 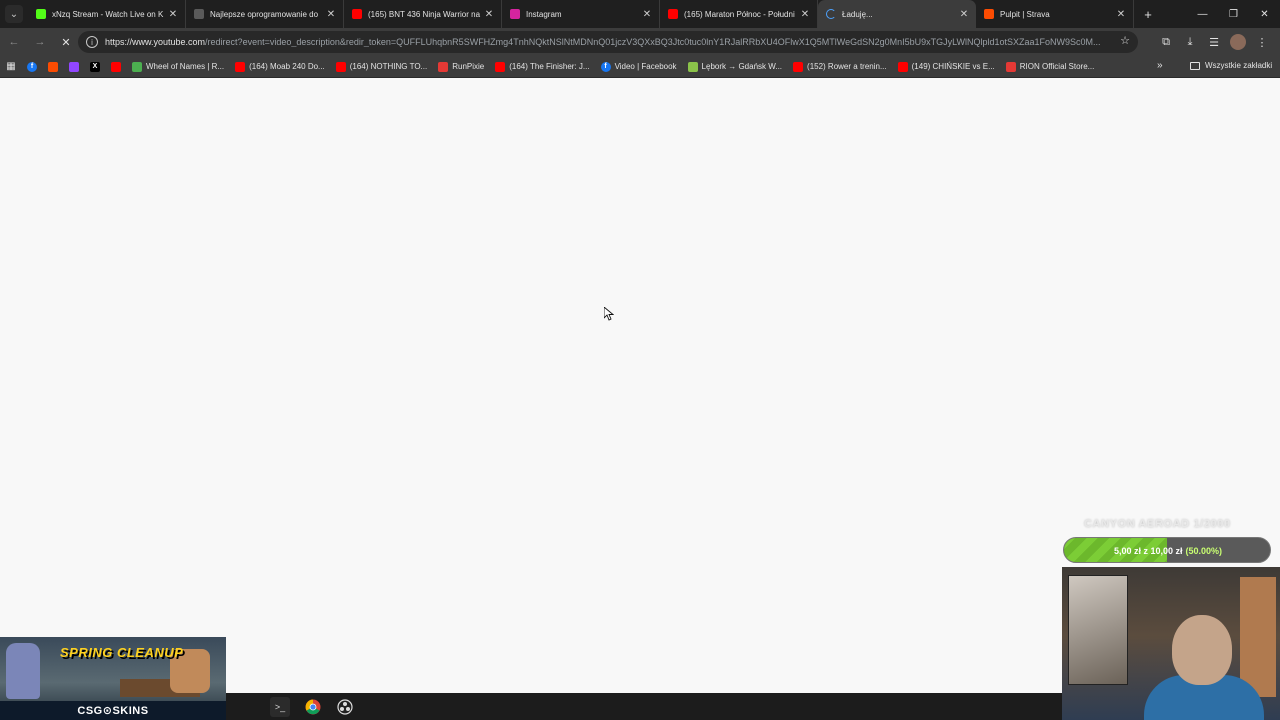 What do you see at coordinates (1055, 14) in the screenshot?
I see `tab-6: Pulpit | Strava ✕` at bounding box center [1055, 14].